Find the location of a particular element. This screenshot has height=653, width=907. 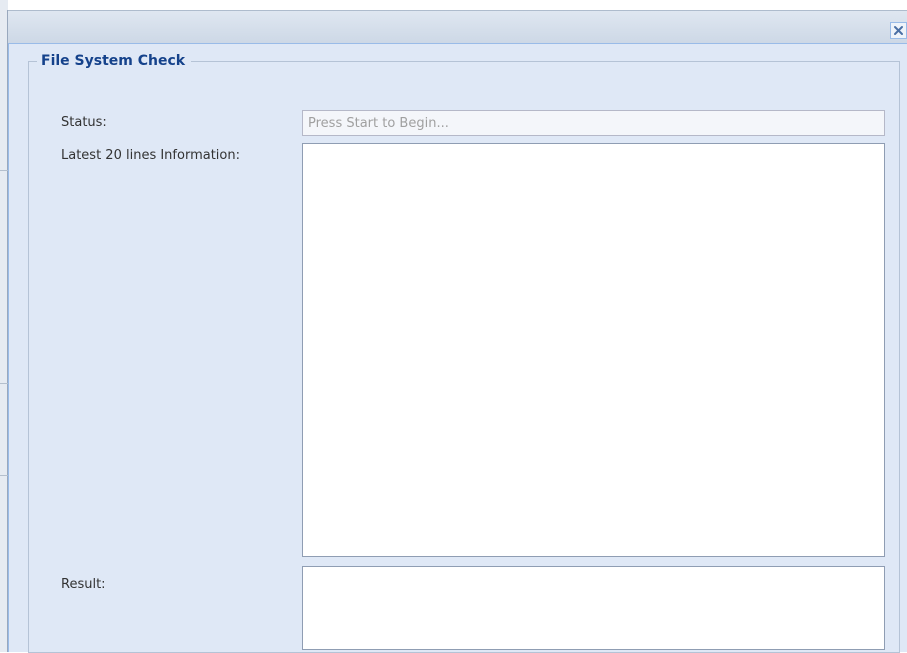

fieldset-legend: File System Check is located at coordinates (113, 61).